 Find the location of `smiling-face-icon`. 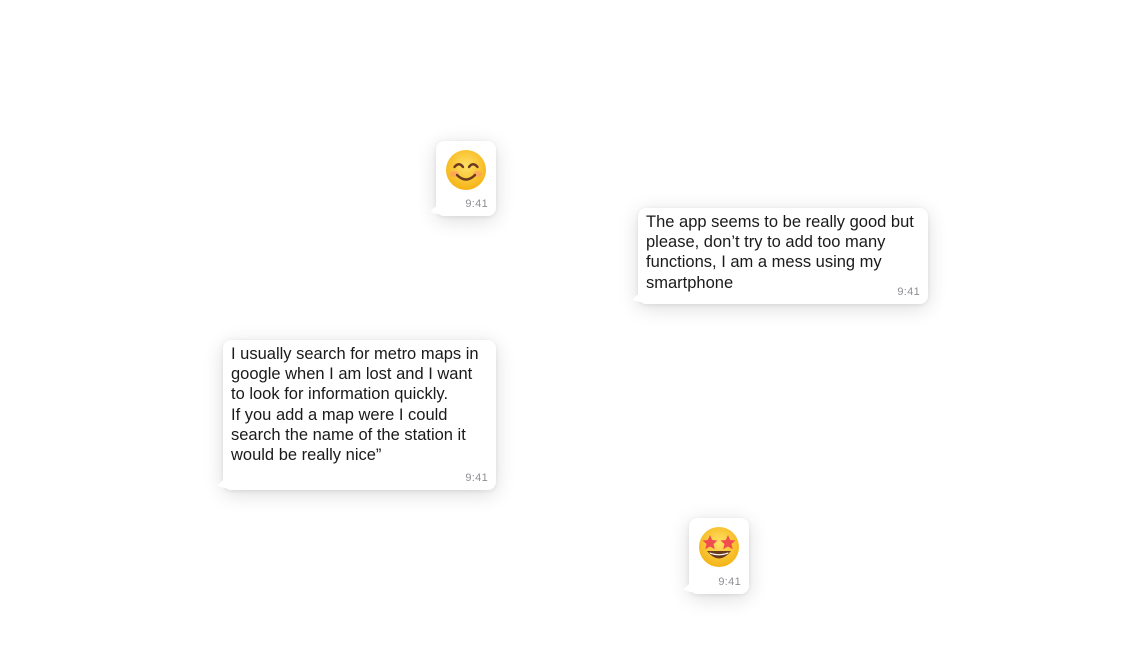

smiling-face-icon is located at coordinates (466, 170).